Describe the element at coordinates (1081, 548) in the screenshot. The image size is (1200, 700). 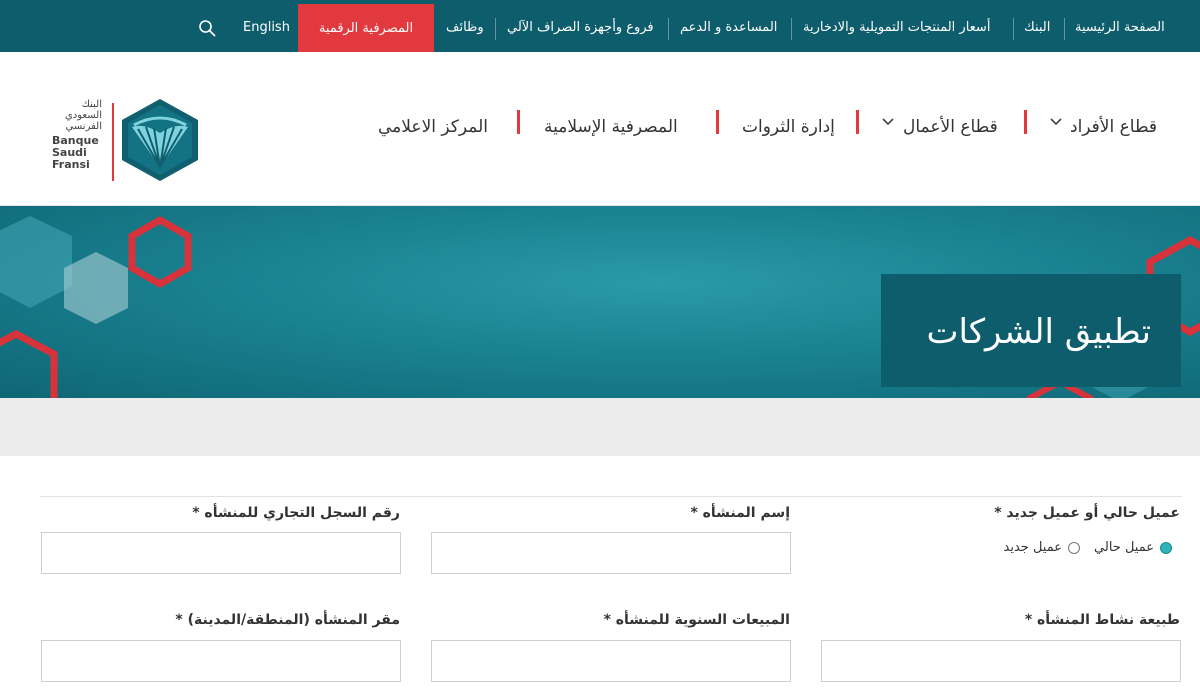
I see `customer-type-radio-group: عميل حالي عميل جديد` at that location.